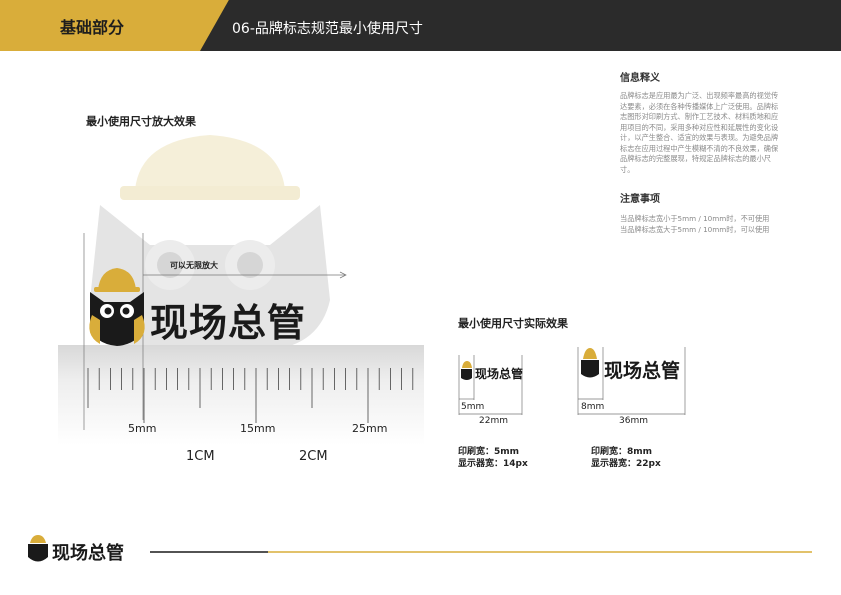  I want to click on ruler-label-15mm: 15mm, so click(258, 428).